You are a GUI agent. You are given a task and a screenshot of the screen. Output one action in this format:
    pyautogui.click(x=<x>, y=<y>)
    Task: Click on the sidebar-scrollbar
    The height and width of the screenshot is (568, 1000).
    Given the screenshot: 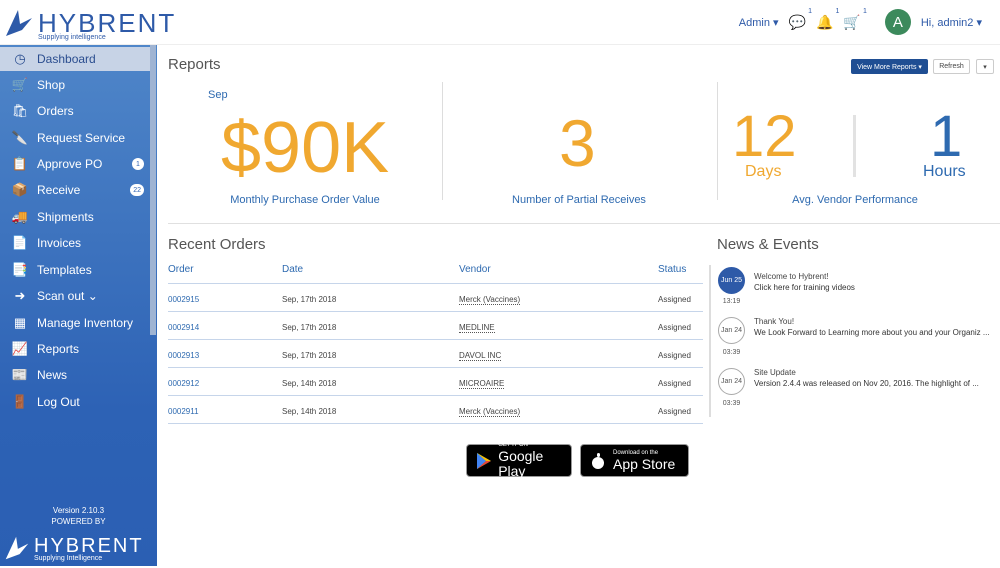 What is the action you would take?
    pyautogui.click(x=153, y=190)
    